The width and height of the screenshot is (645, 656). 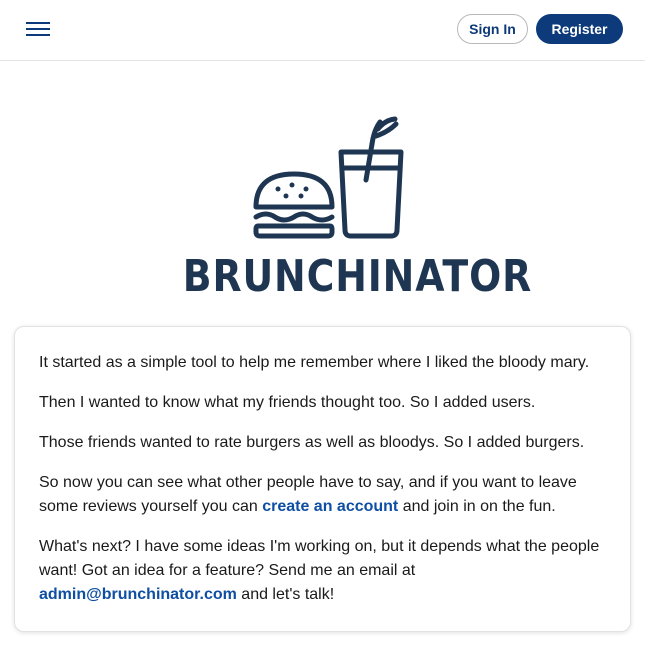 What do you see at coordinates (330, 506) in the screenshot?
I see `create-account-link: create an account` at bounding box center [330, 506].